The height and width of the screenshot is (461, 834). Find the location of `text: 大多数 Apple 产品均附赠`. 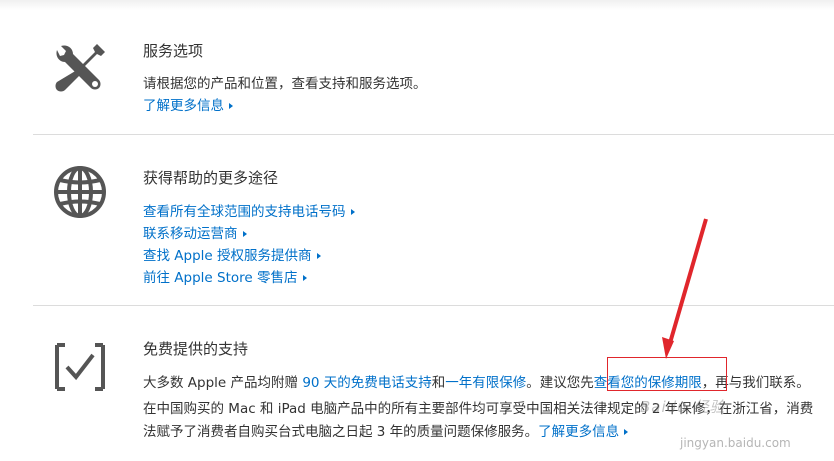

text: 大多数 Apple 产品均附赠 is located at coordinates (223, 383).